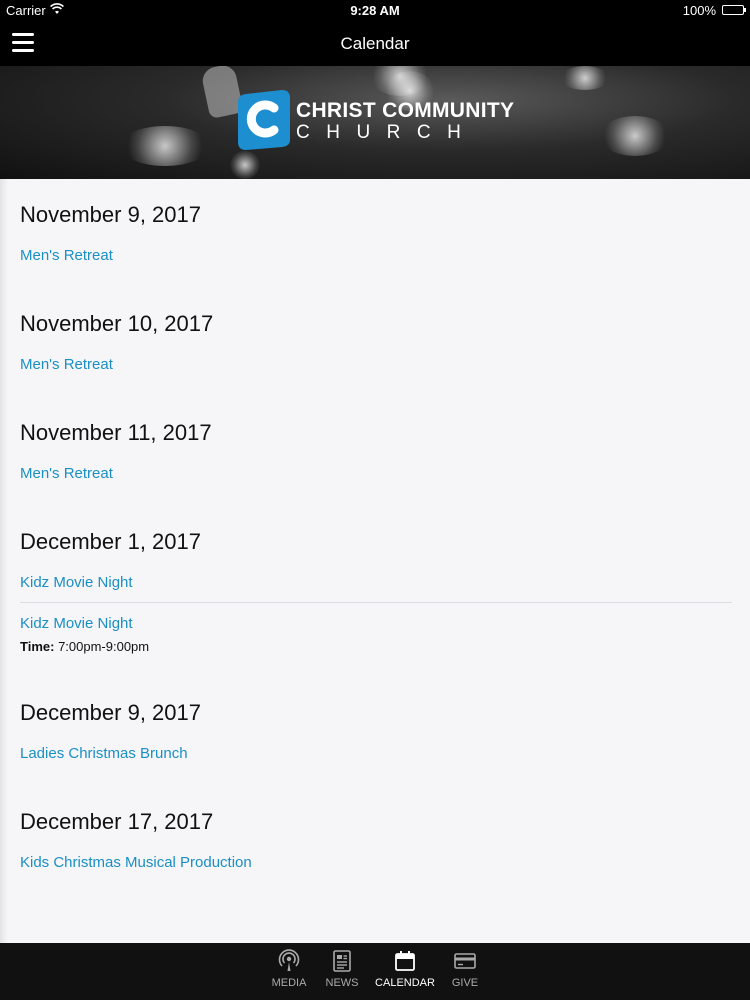  Describe the element at coordinates (117, 323) in the screenshot. I see `date-heading: November 10, 2017` at that location.